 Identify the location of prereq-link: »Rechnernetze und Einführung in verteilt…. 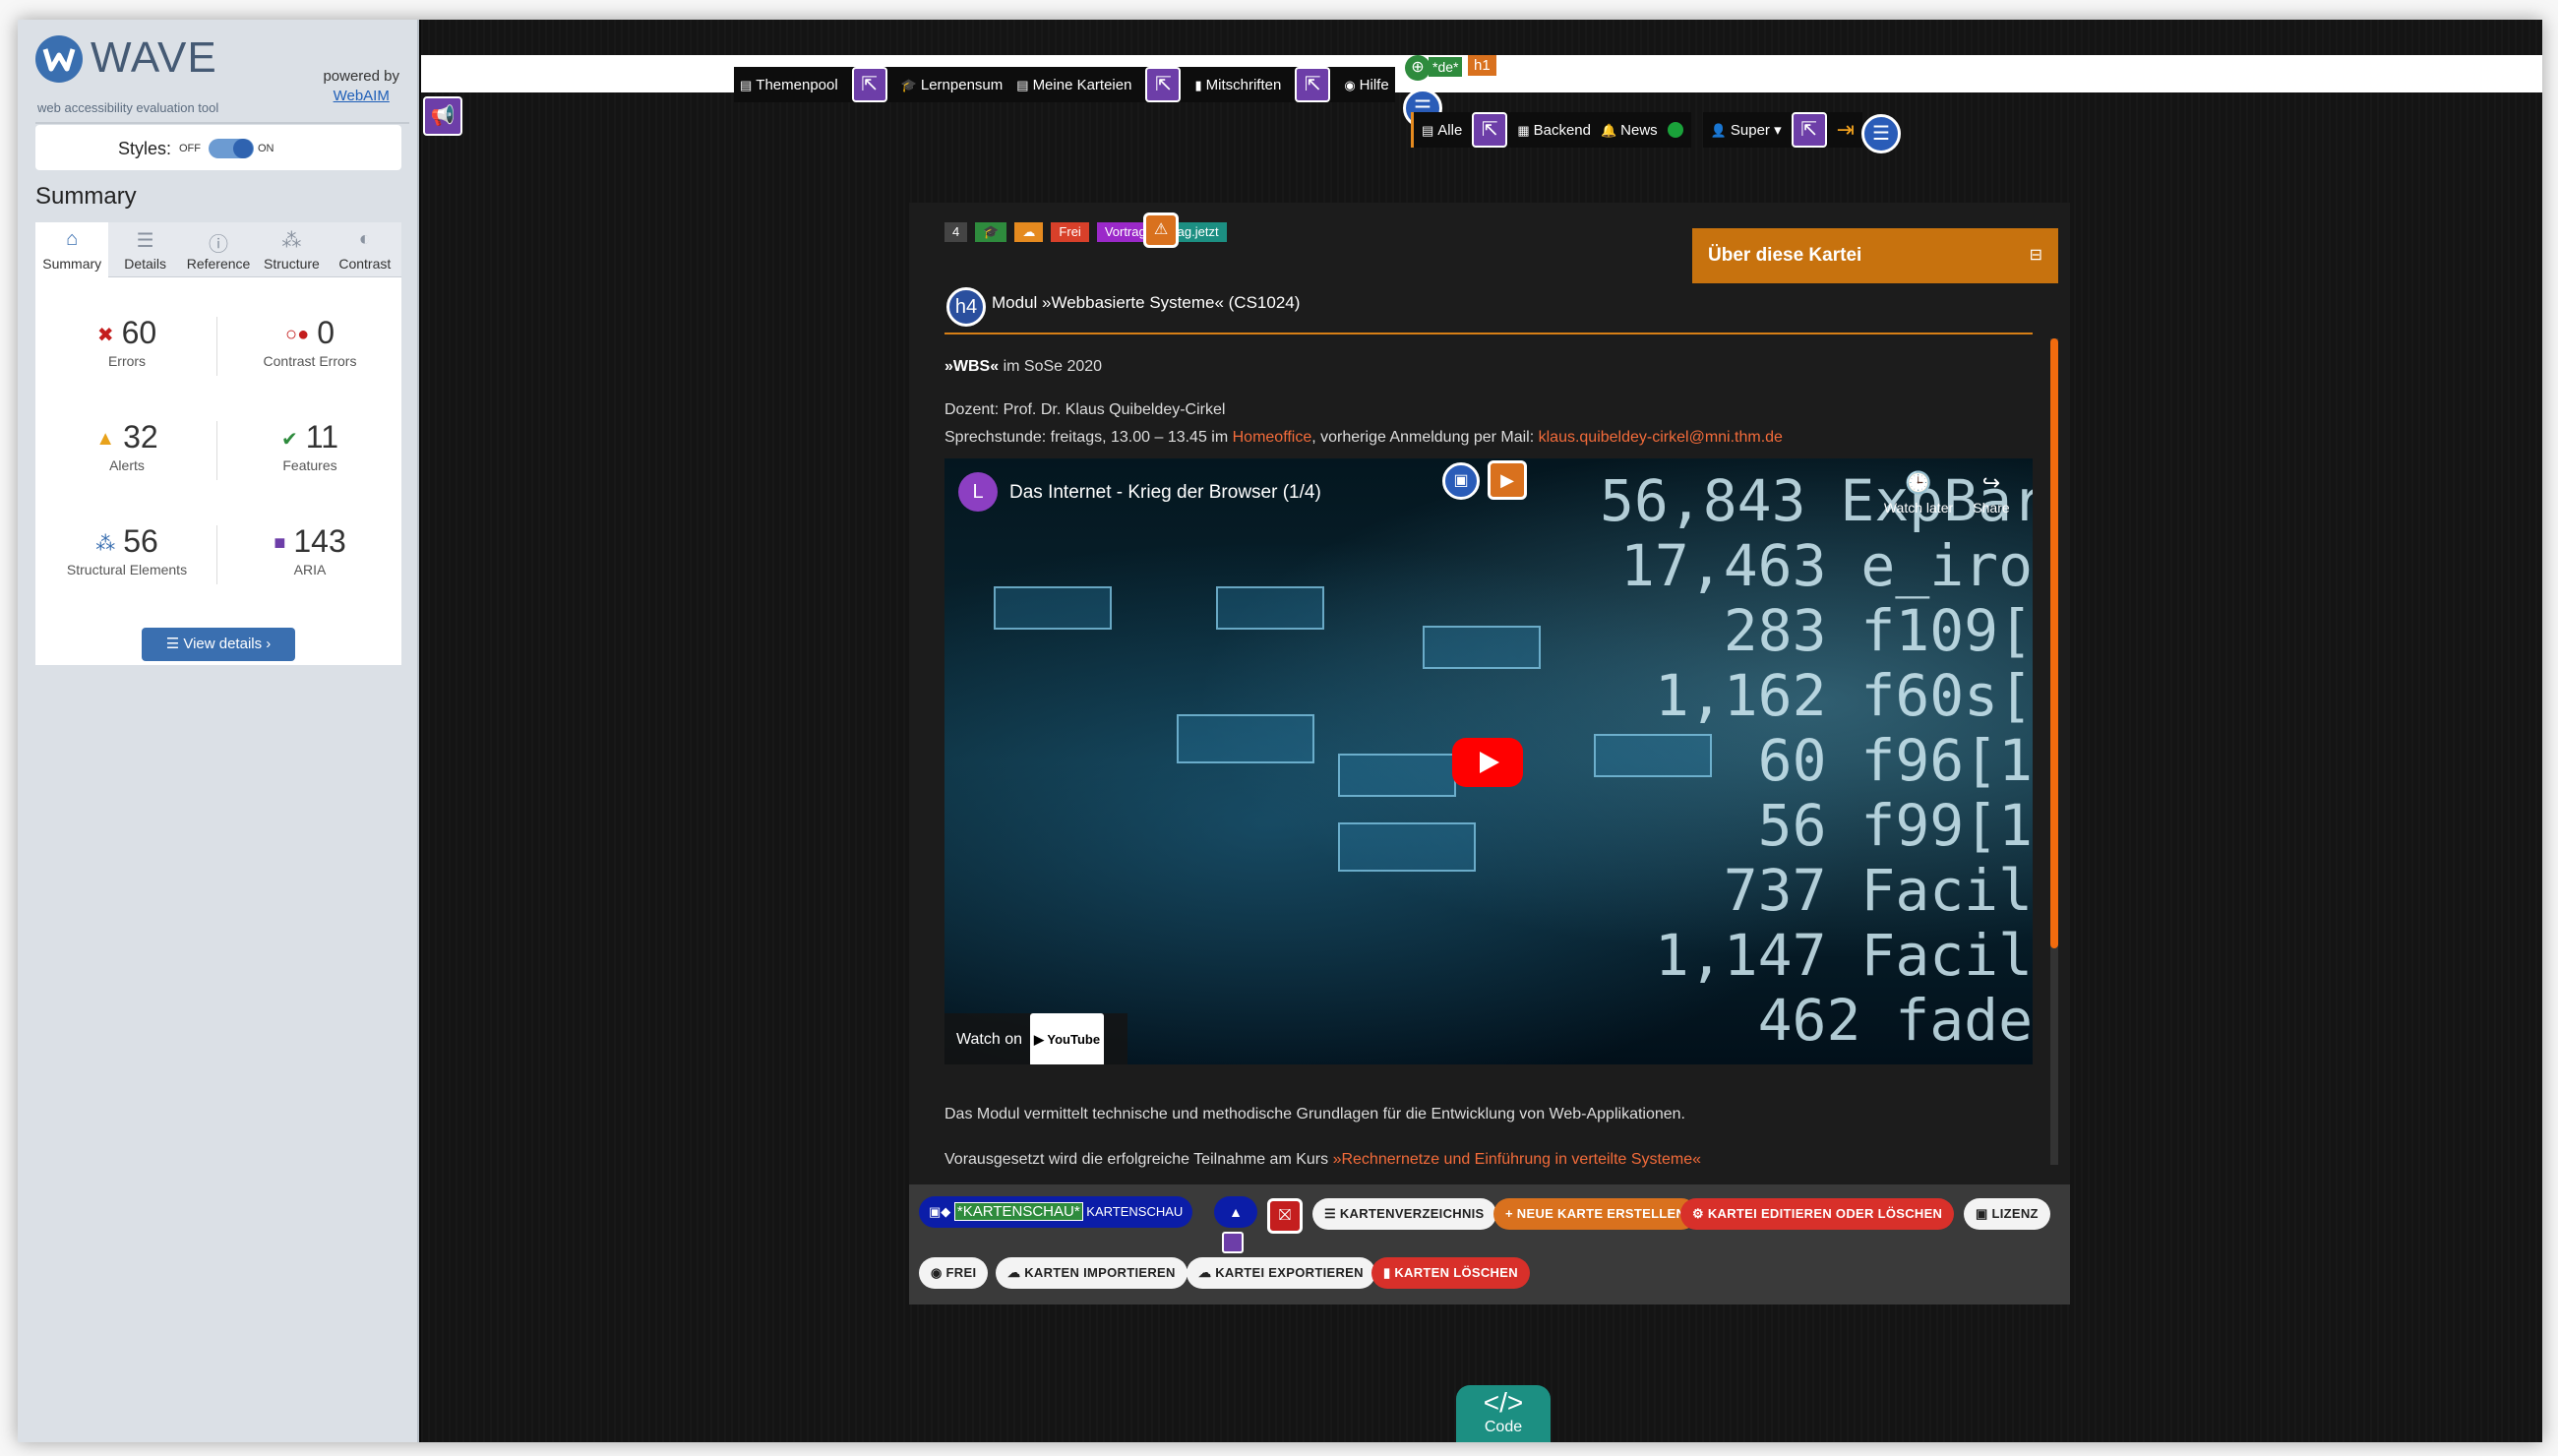
(1517, 1159).